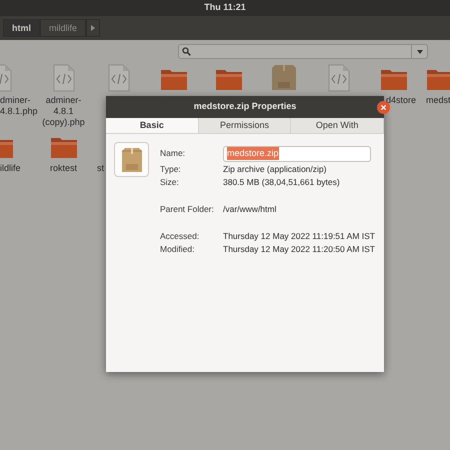 Image resolution: width=450 pixels, height=450 pixels. Describe the element at coordinates (178, 249) in the screenshot. I see `field-label: Modified:` at that location.